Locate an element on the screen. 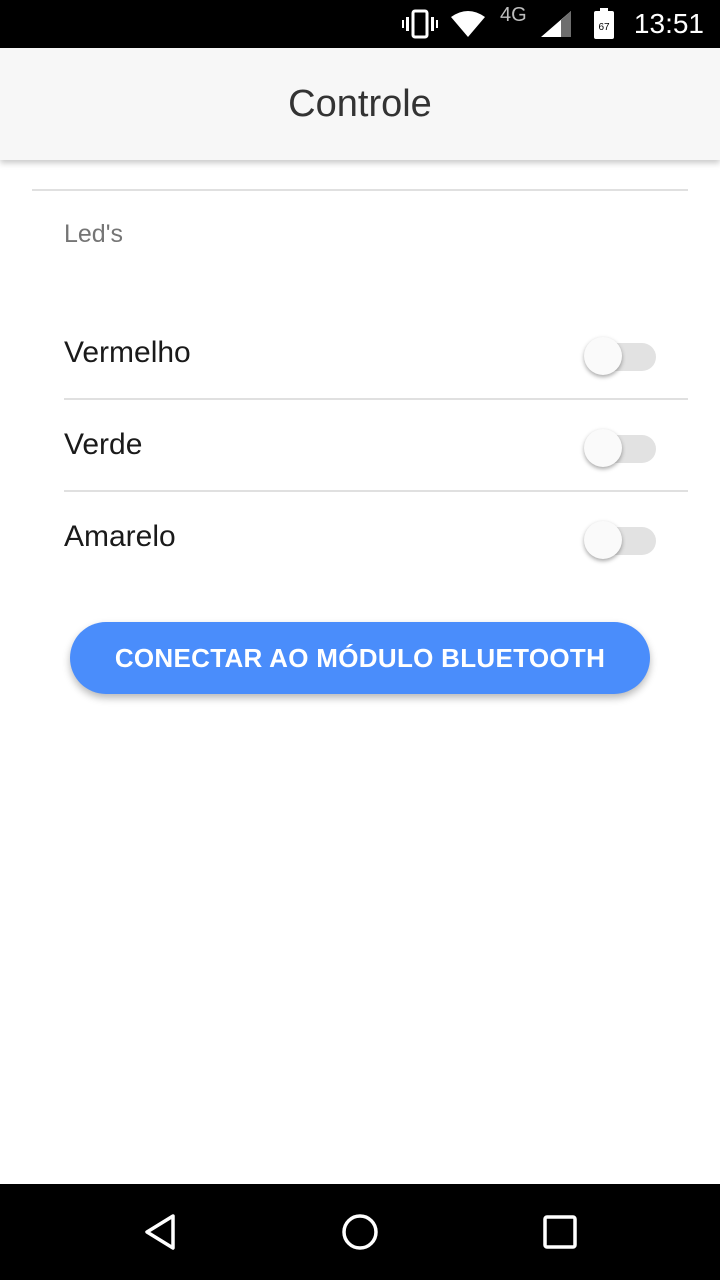 The width and height of the screenshot is (720, 1280). app-bar: Controle is located at coordinates (360, 104).